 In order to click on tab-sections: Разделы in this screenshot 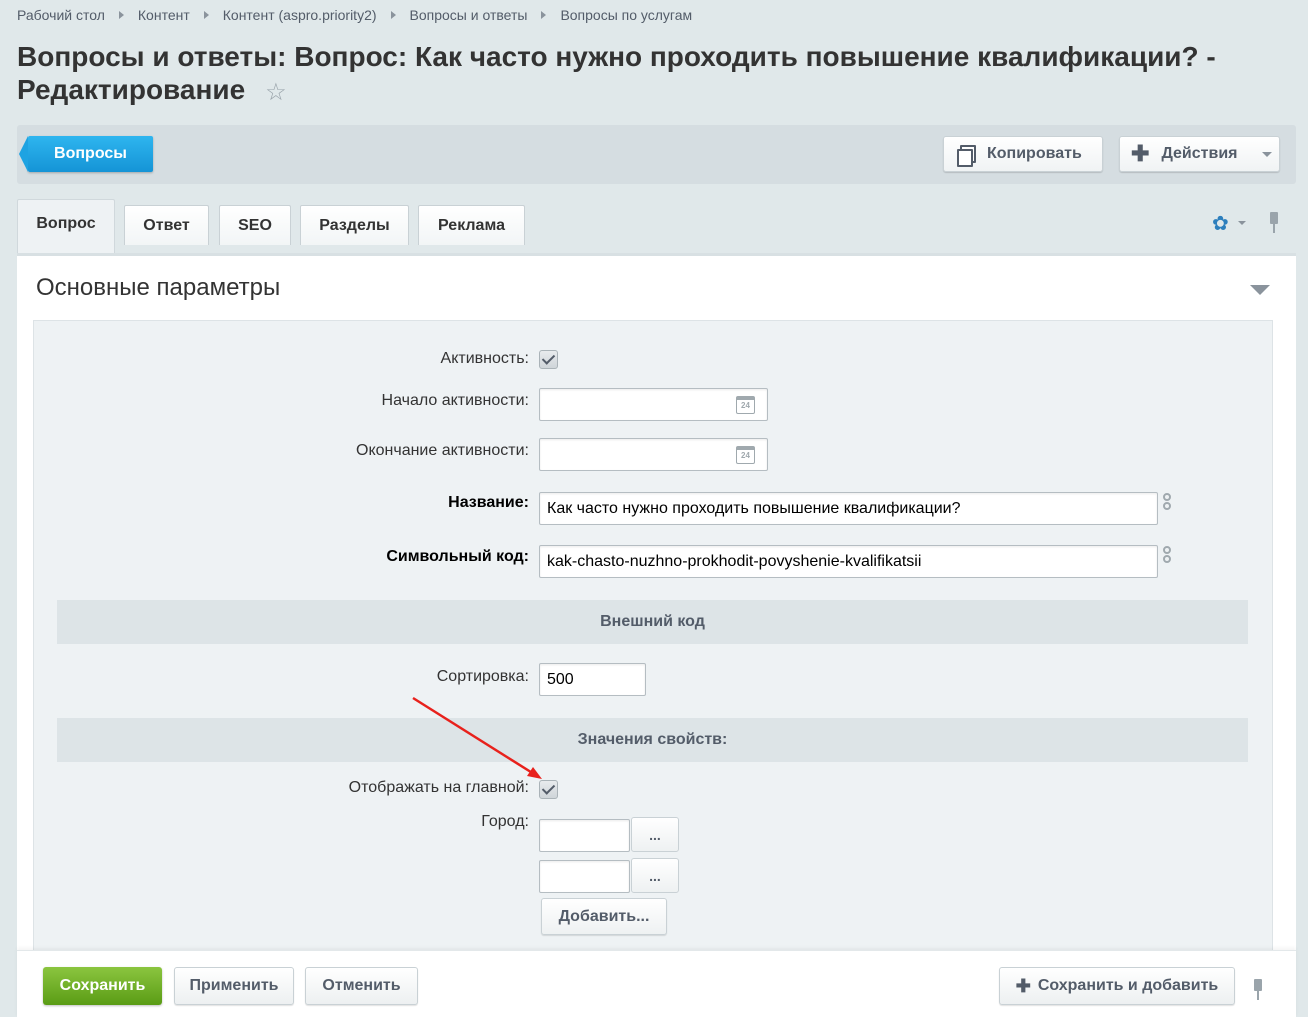, I will do `click(354, 225)`.